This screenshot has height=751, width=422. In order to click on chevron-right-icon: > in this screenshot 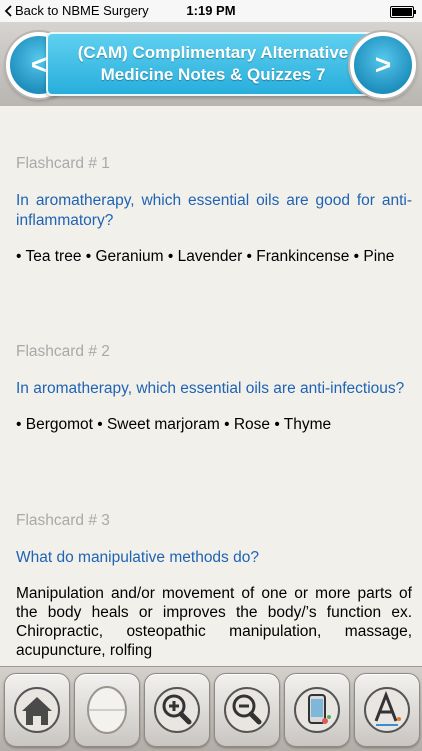, I will do `click(383, 64)`.